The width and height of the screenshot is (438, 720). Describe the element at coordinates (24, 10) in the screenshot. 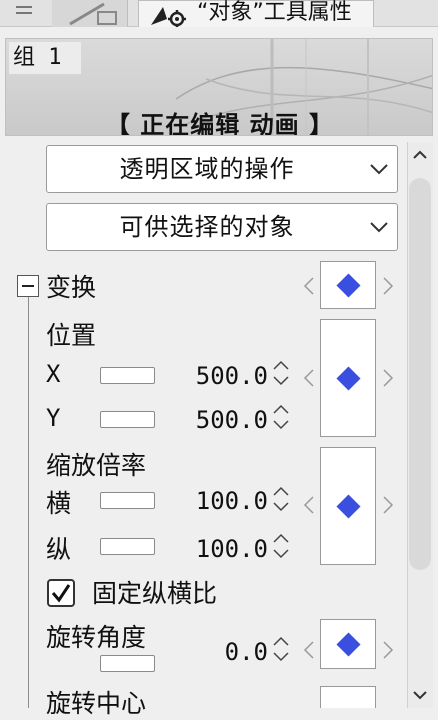

I see `menu-icon` at that location.